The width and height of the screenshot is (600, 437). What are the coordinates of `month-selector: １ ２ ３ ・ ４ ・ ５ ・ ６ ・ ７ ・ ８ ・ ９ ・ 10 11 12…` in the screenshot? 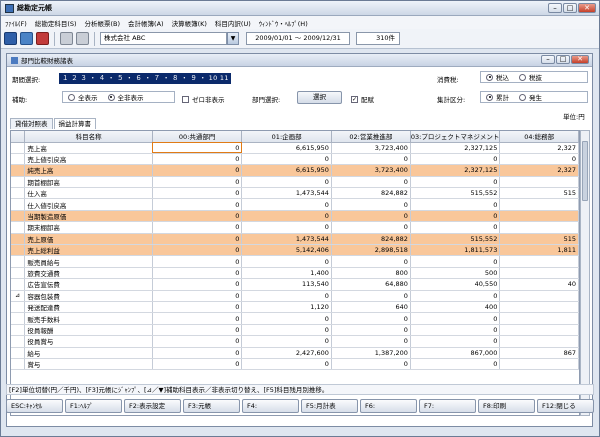 It's located at (145, 78).